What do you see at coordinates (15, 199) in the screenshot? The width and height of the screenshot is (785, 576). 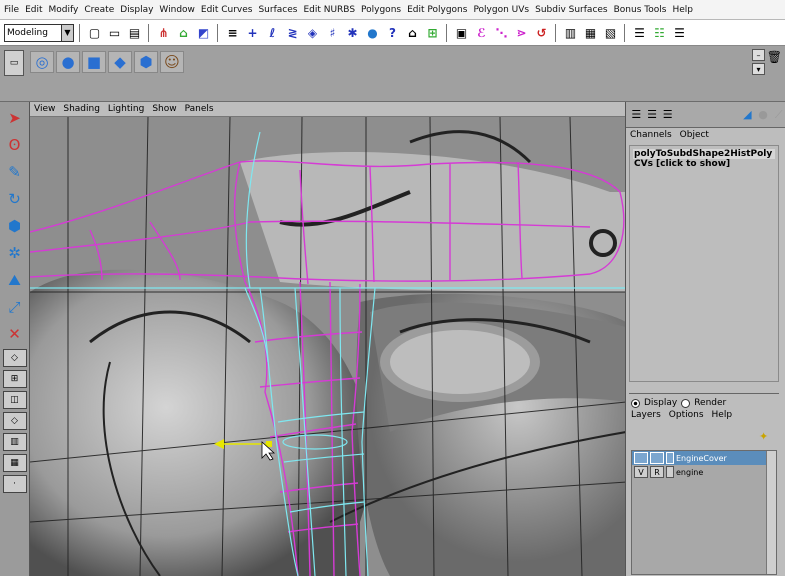 I see `rotate-tool-icon: ↻` at bounding box center [15, 199].